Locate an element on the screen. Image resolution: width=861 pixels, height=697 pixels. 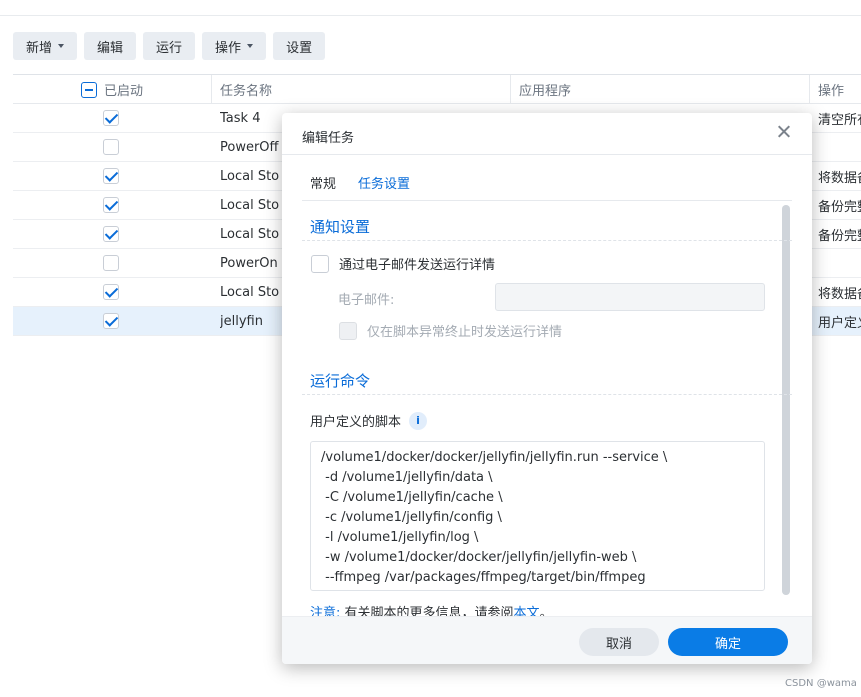
script-line: -c /volume1/jellyfin/config \ is located at coordinates (411, 517).